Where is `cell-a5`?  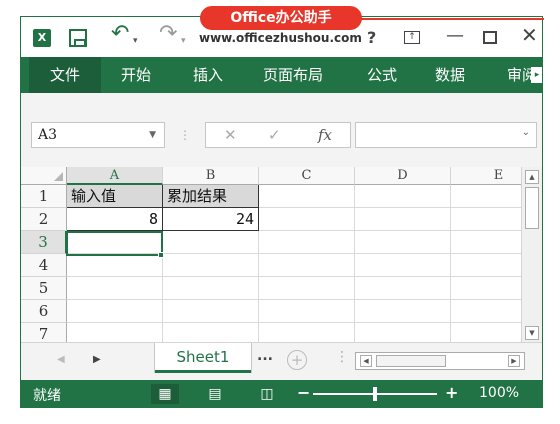
cell-a5 is located at coordinates (115, 288).